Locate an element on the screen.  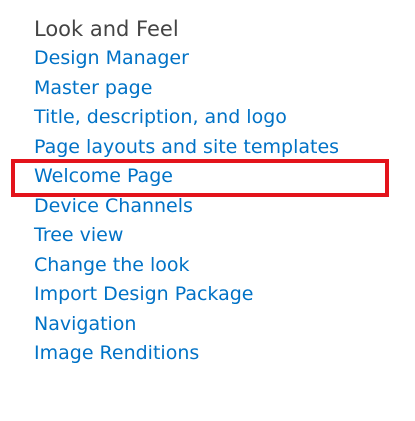
list-item: Design Manager is located at coordinates (219, 59).